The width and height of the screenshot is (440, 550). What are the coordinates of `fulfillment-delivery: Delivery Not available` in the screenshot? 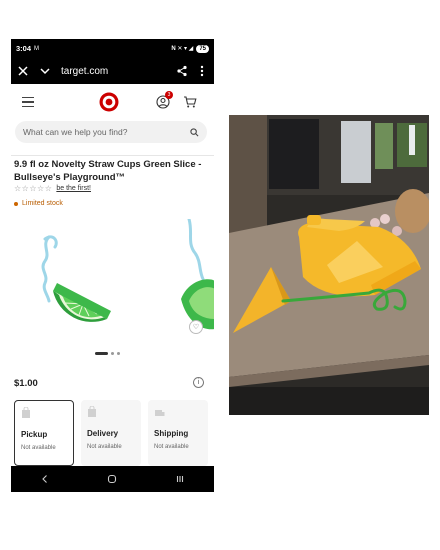 It's located at (111, 433).